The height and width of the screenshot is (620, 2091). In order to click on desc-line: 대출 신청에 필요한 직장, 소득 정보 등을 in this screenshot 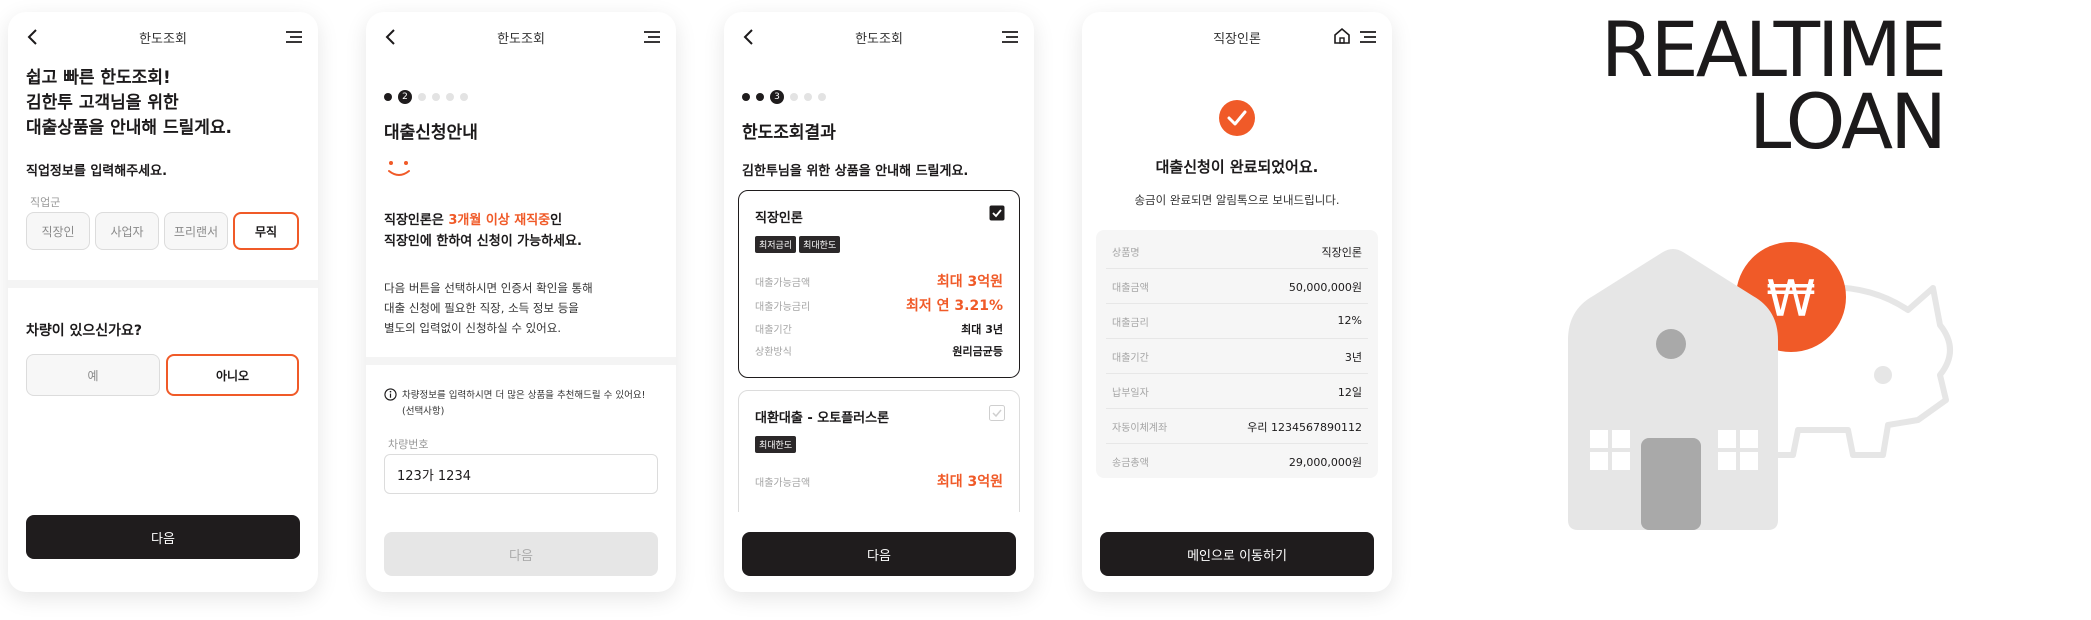, I will do `click(481, 308)`.